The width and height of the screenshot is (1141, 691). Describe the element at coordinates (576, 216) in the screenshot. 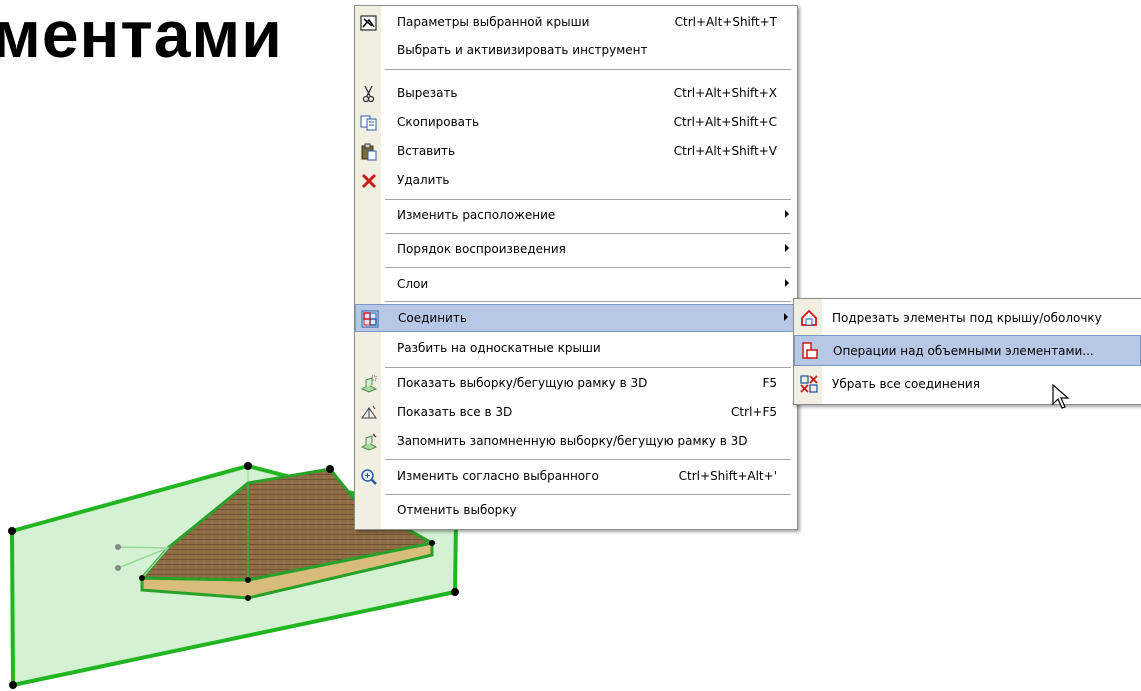

I see `menu-item-change-placement: Изменить расположение` at that location.